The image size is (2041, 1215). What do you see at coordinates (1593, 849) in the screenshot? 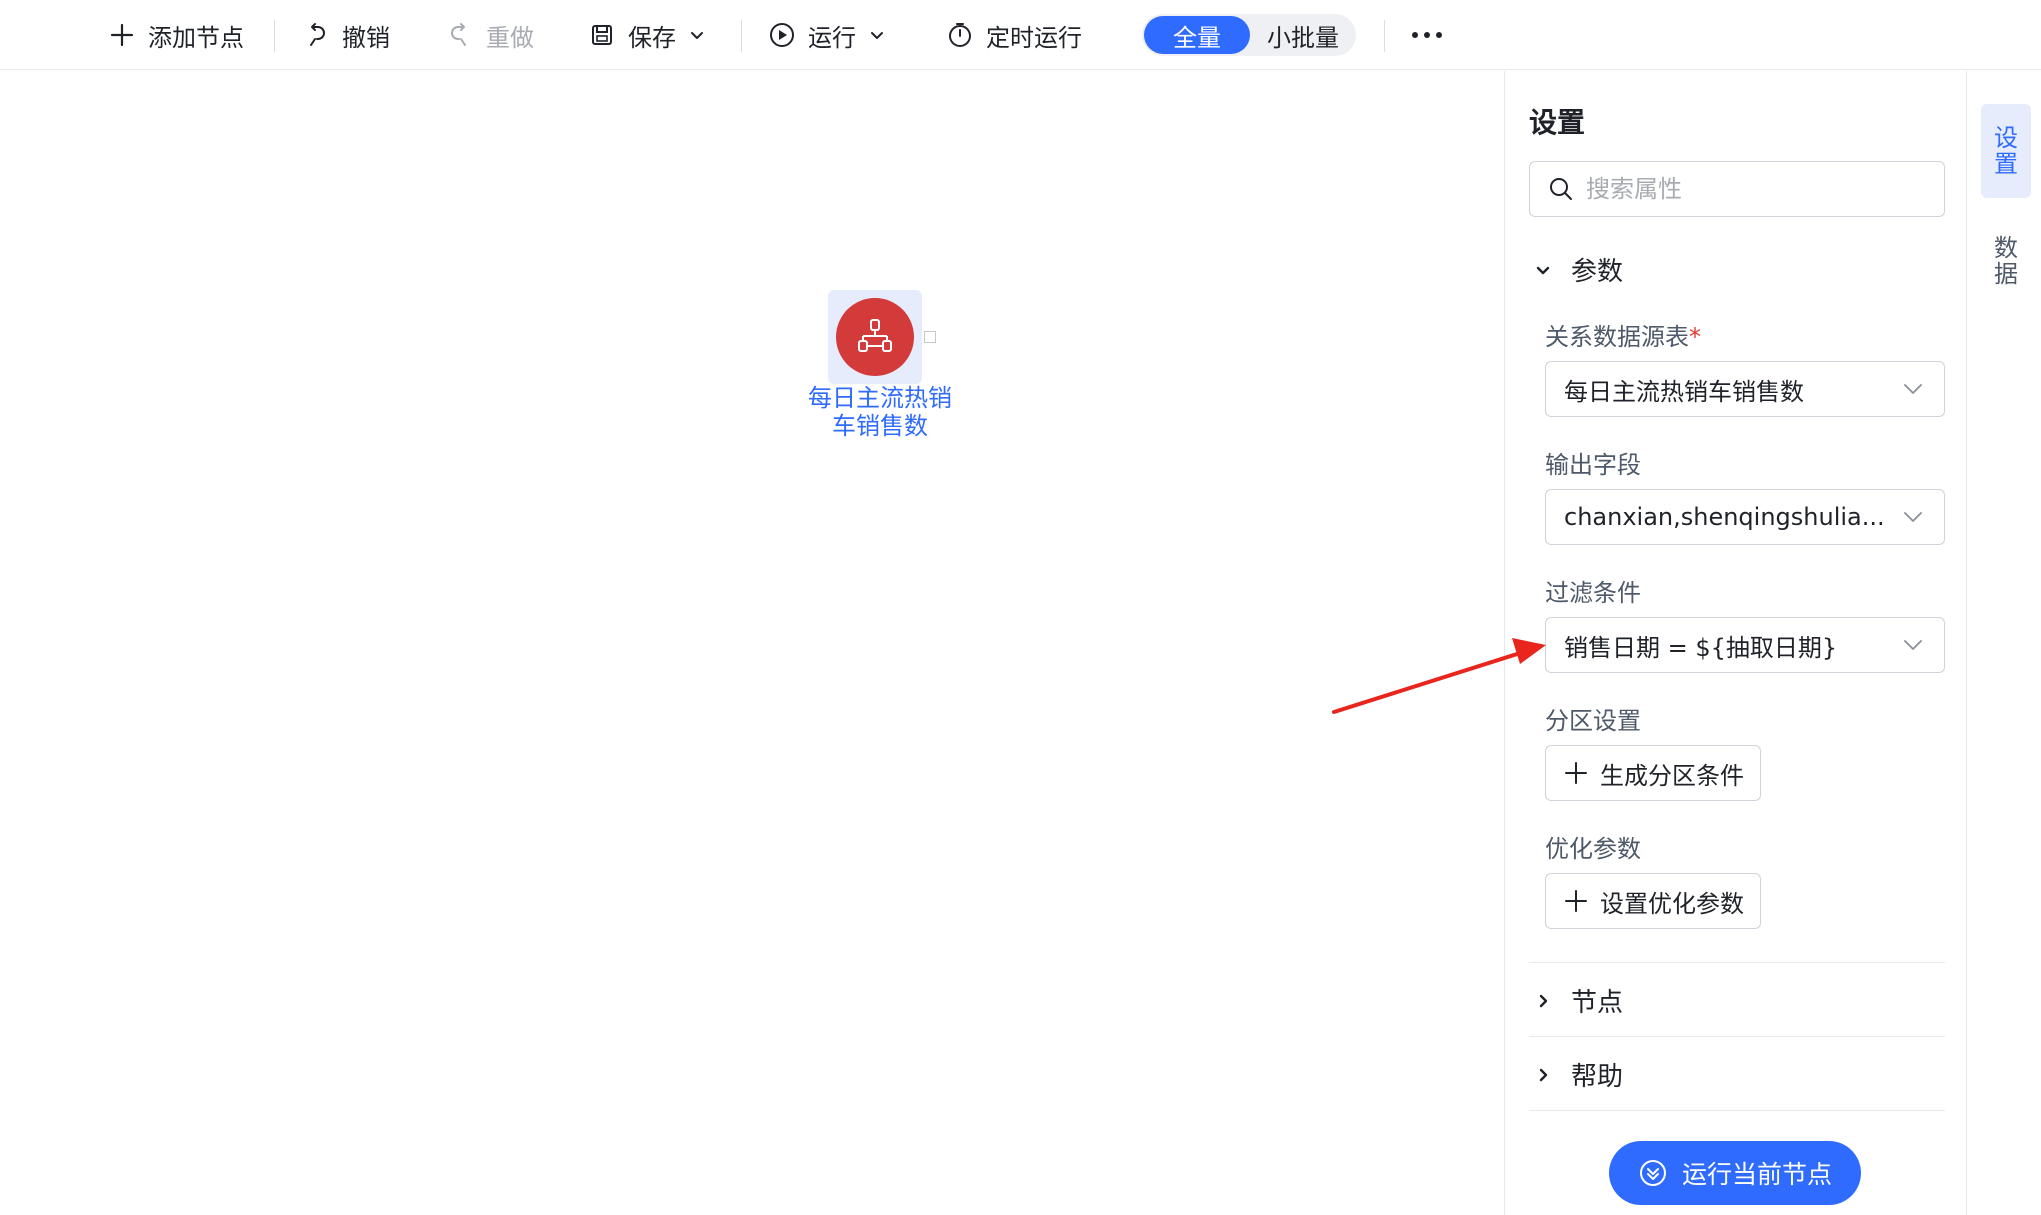
I see `field-optimize-label: 优化参数` at bounding box center [1593, 849].